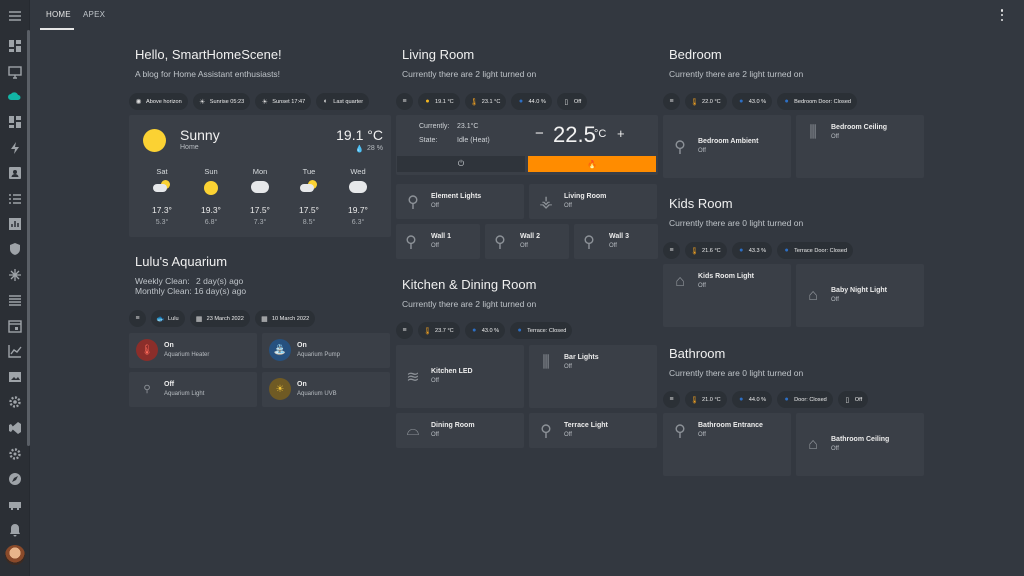  Describe the element at coordinates (326, 350) in the screenshot. I see `aquarium-pump-tile: ⛲ On Aquarium Pump` at that location.